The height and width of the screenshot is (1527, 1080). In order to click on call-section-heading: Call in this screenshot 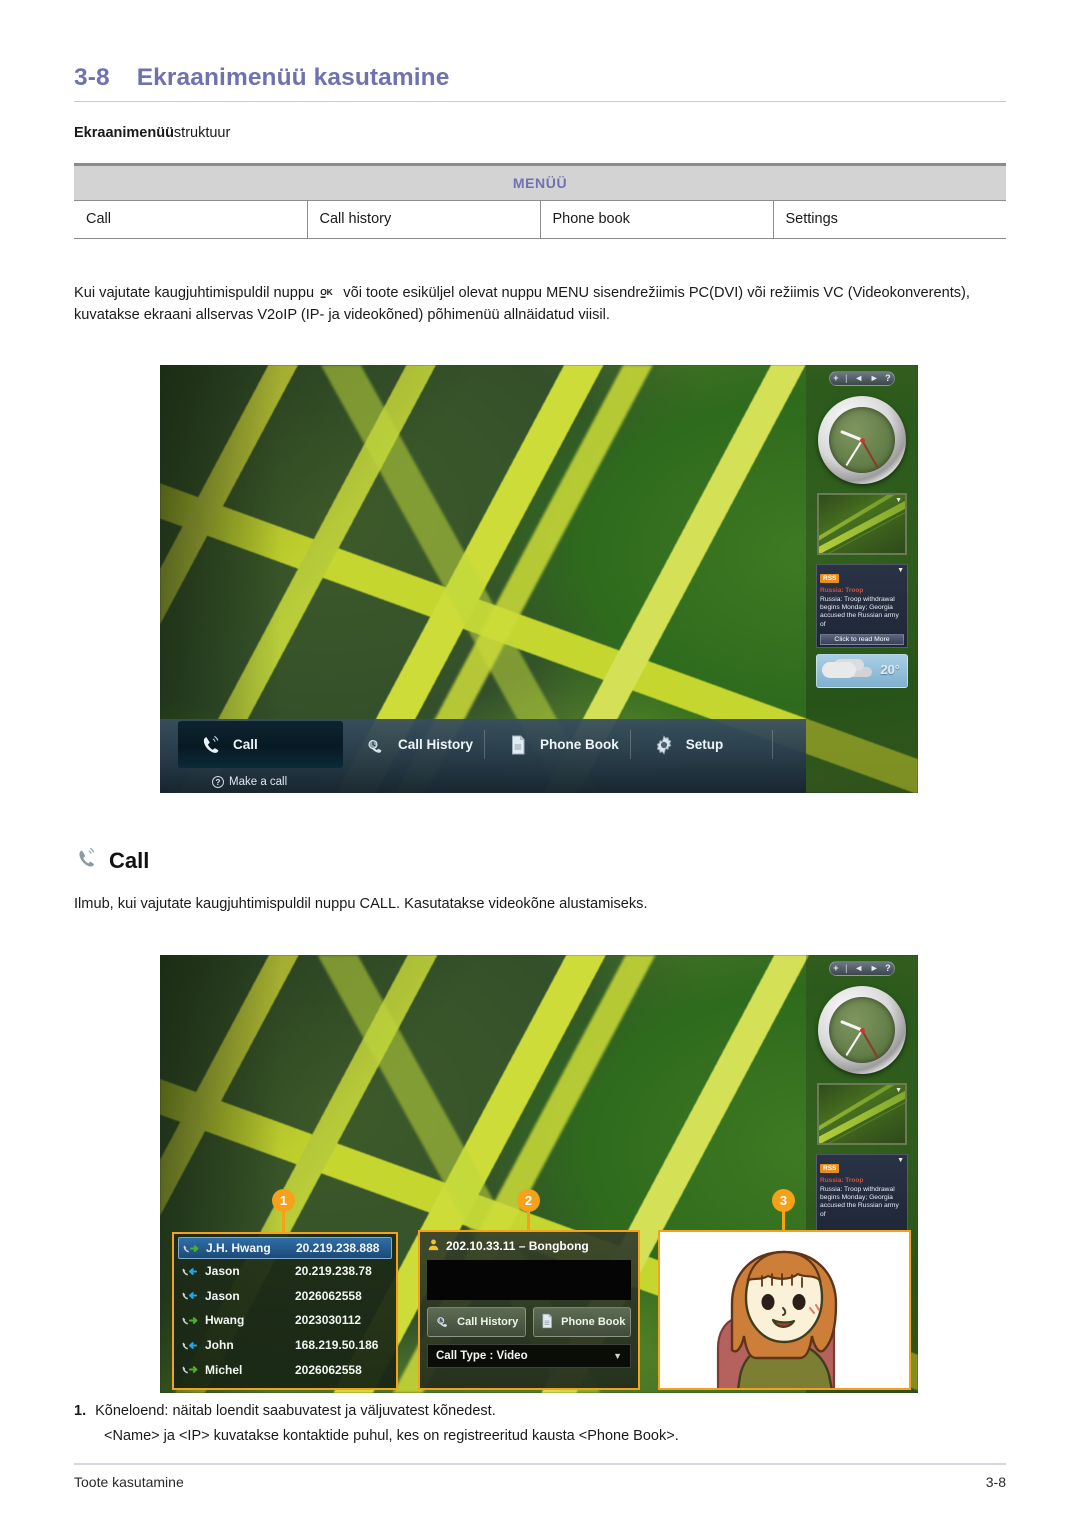, I will do `click(111, 860)`.